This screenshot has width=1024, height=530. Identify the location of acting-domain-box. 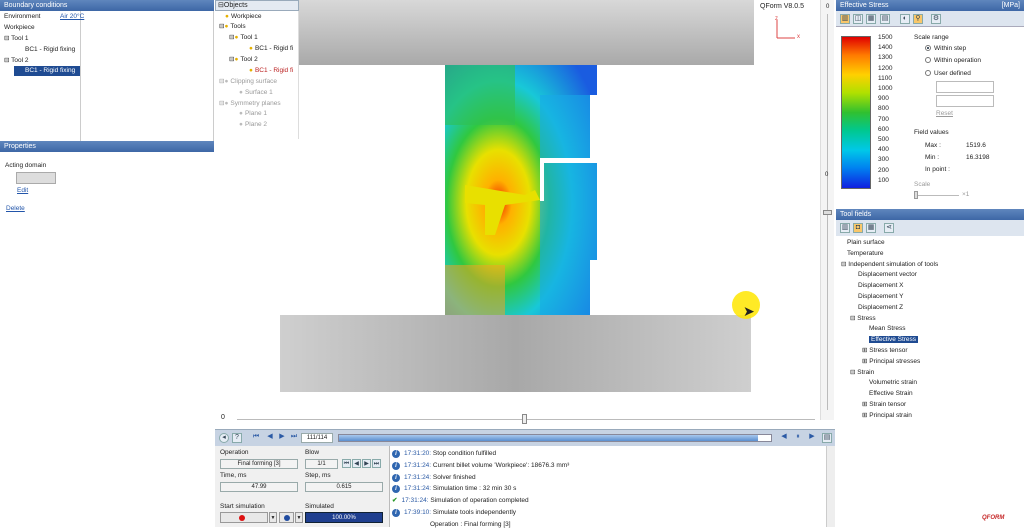
(36, 178).